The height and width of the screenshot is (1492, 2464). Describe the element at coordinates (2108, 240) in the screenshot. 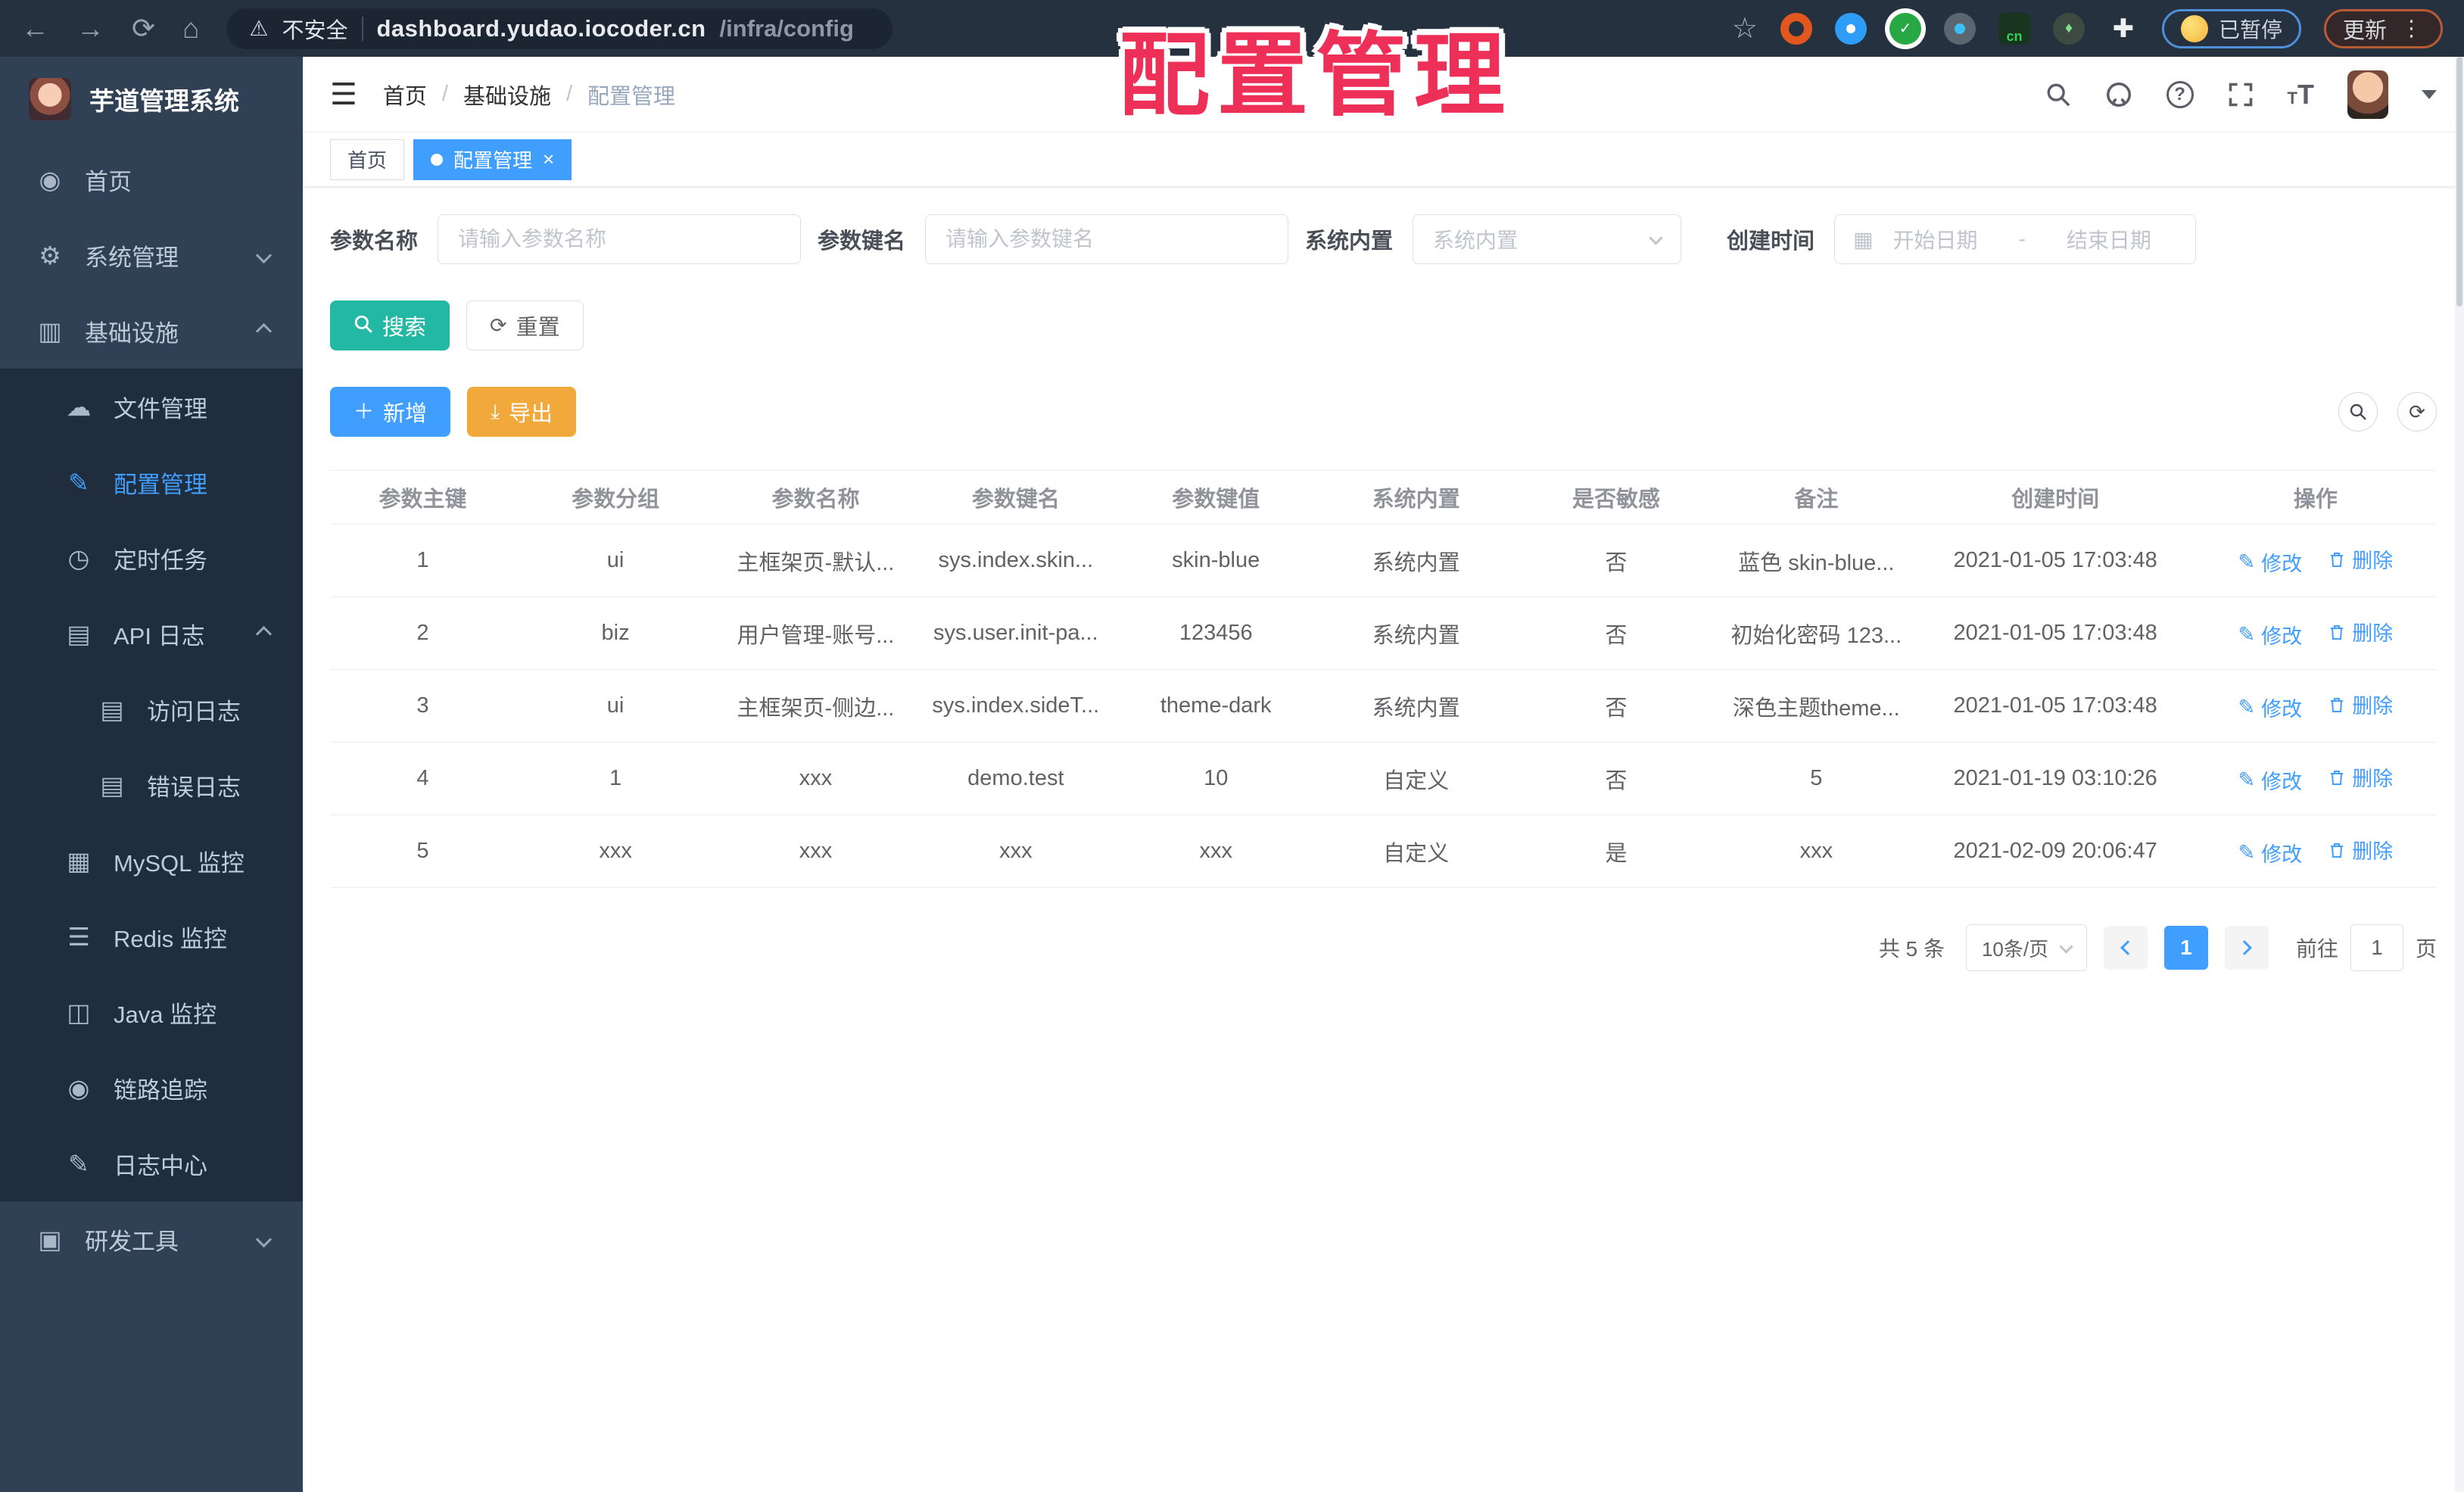

I see `date-end-placeholder: 结束日期` at that location.